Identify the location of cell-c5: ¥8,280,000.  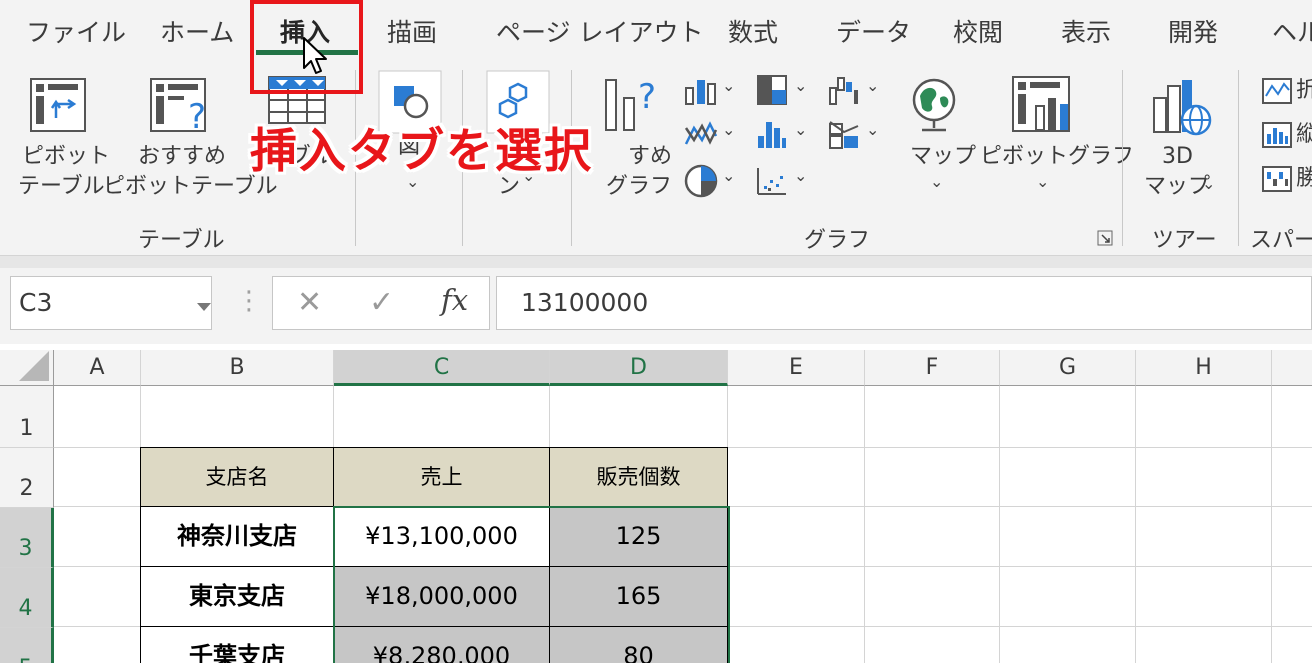
(441, 644).